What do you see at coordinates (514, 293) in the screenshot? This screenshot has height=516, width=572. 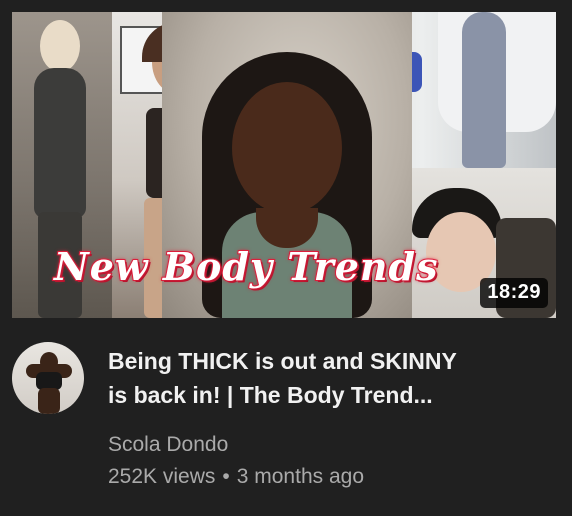 I see `duration-badge: 18:29` at bounding box center [514, 293].